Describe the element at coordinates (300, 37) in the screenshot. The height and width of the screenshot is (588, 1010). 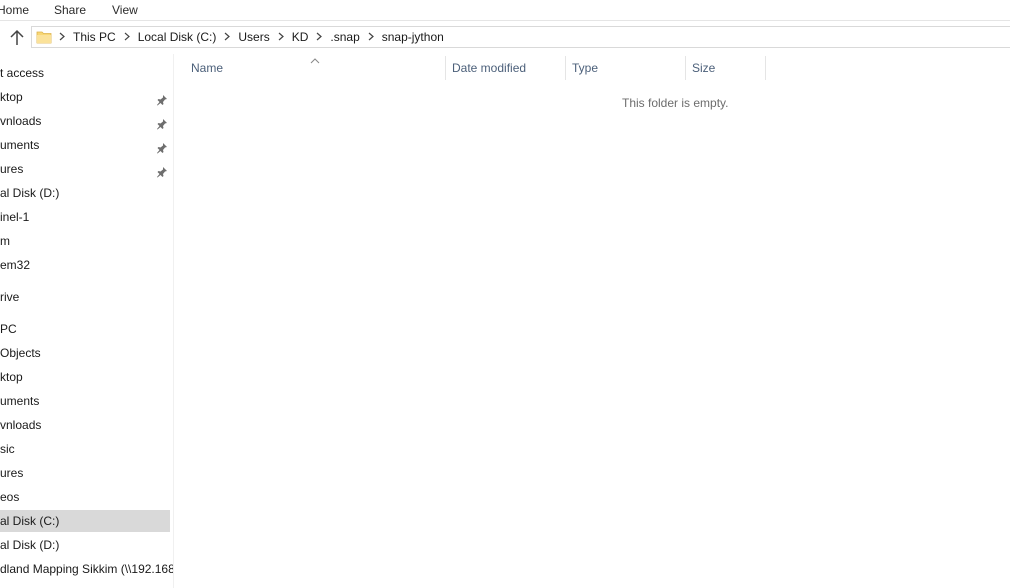
I see `breadcrumb-item: KD` at that location.